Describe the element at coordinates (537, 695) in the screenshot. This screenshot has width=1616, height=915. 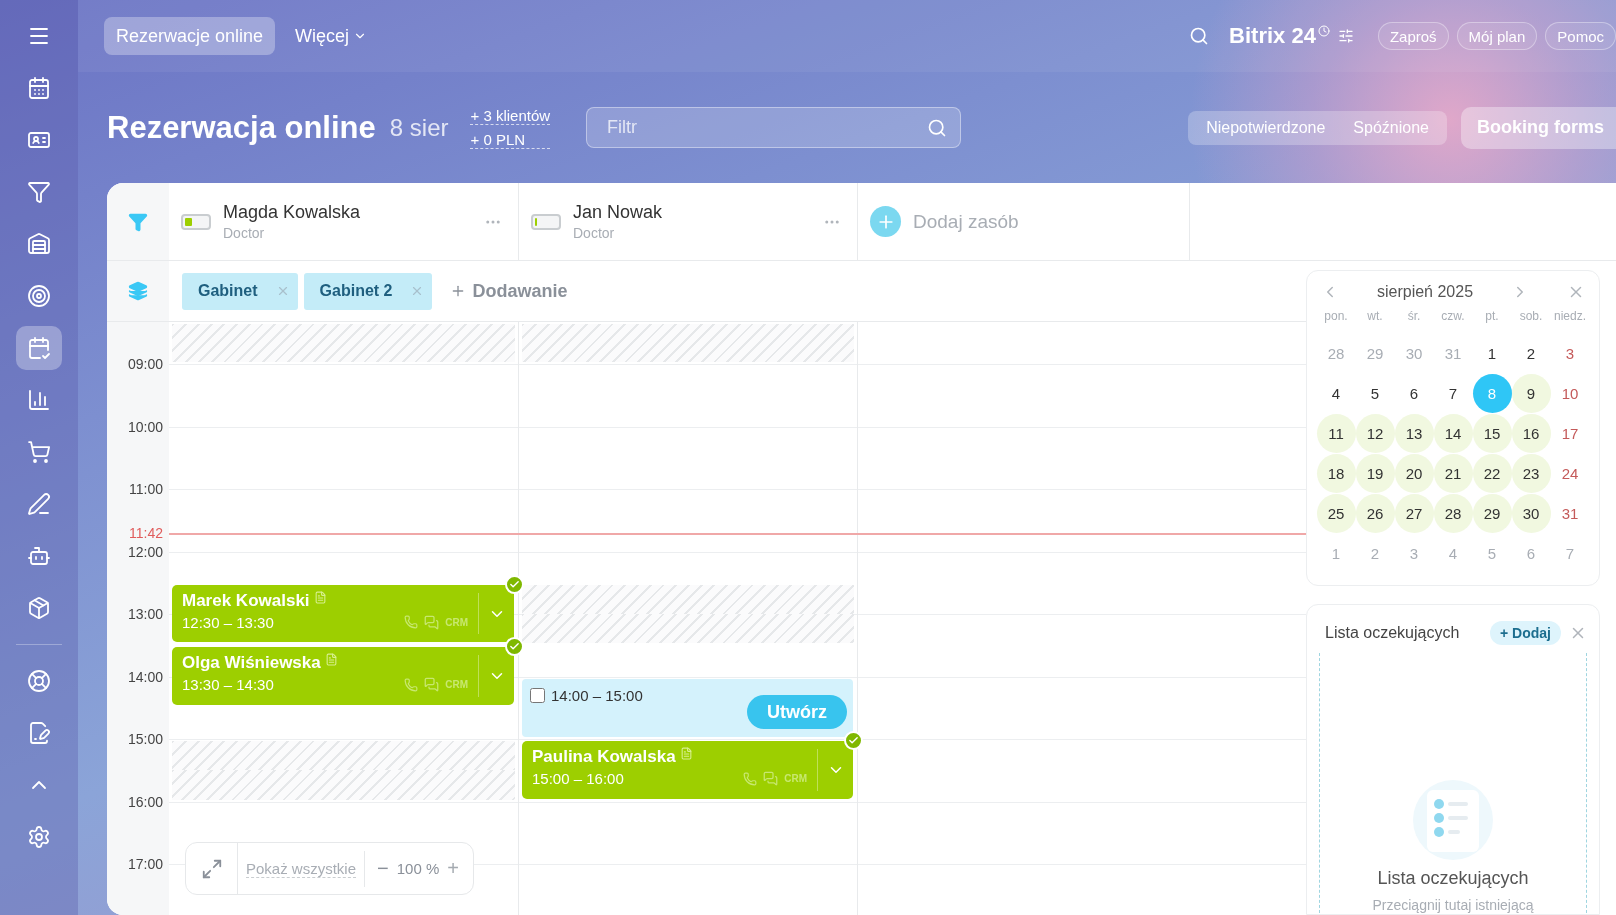
I see `slot-checkbox` at that location.